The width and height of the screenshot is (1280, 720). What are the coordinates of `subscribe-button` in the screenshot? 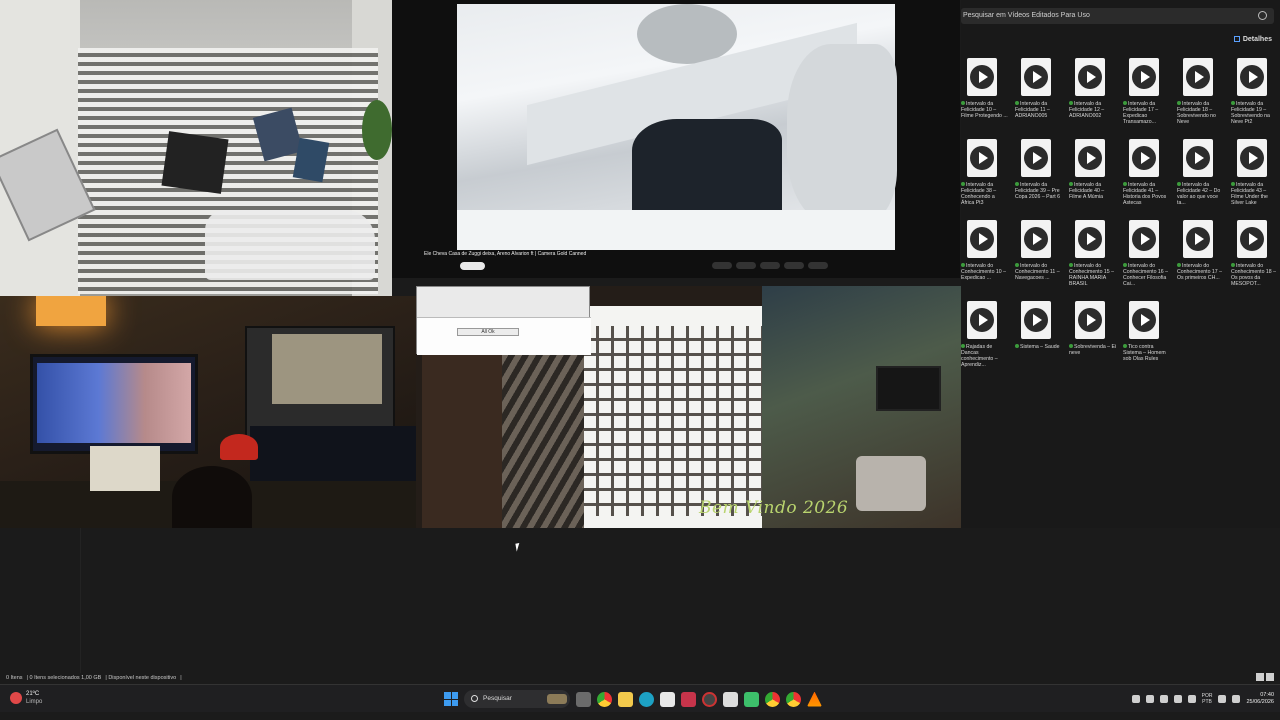 It's located at (472, 266).